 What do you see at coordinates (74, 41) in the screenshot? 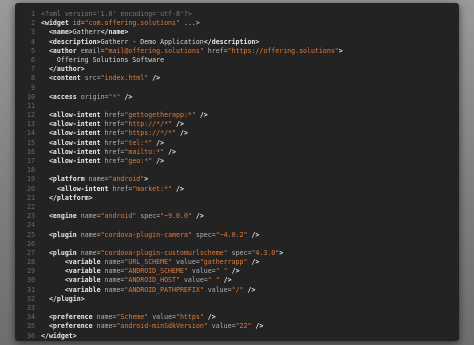
I see `token-tag: <description>` at bounding box center [74, 41].